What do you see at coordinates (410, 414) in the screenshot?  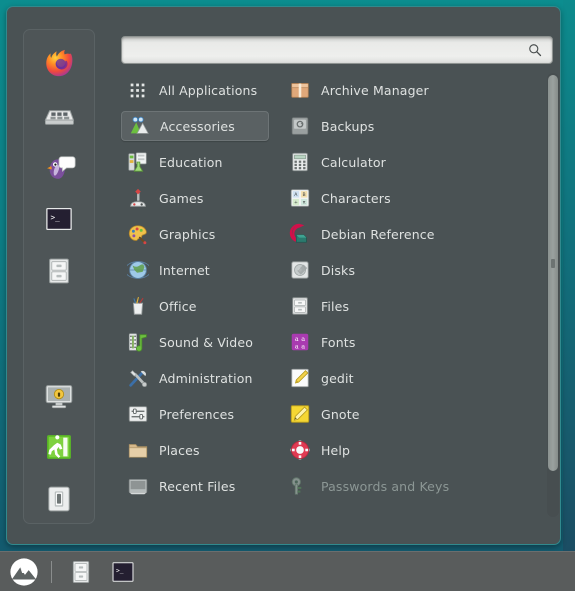 I see `app-gnote: Gnote` at bounding box center [410, 414].